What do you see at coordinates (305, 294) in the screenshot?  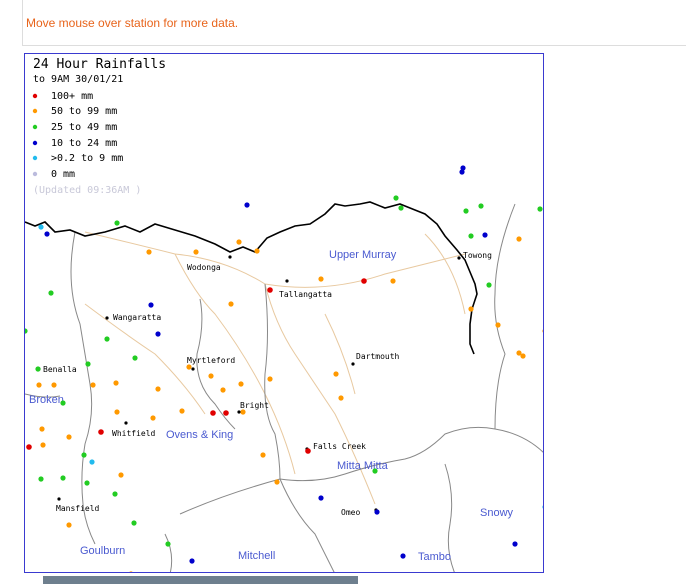 I see `town-label: Tallangatta` at bounding box center [305, 294].